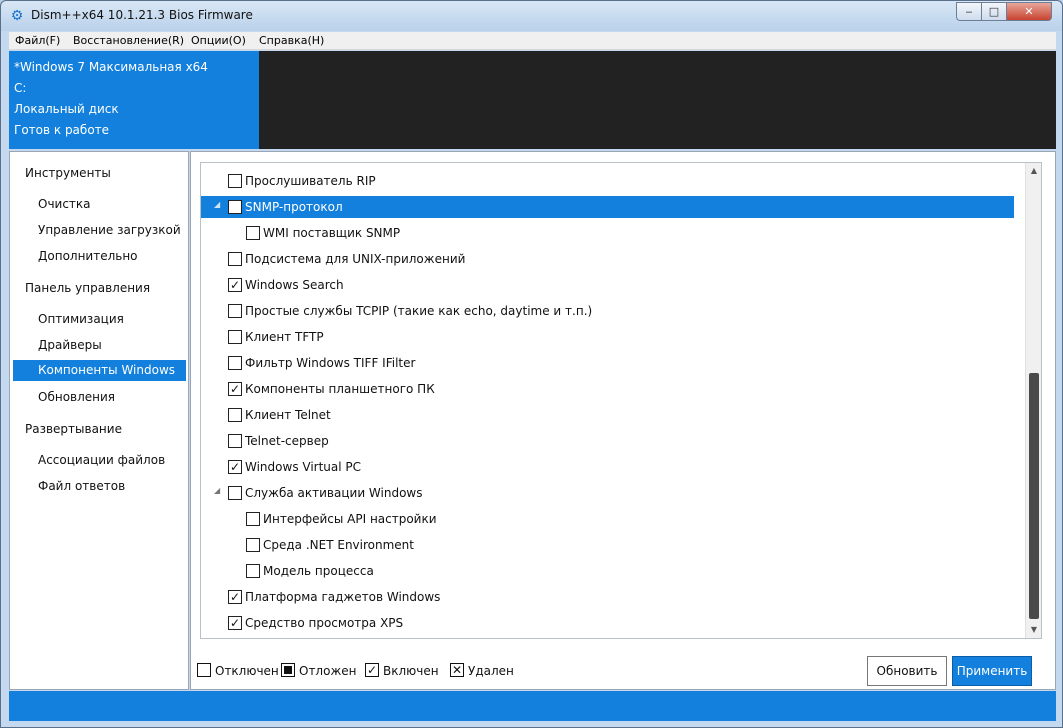  I want to click on scroll-down-arrow-icon: ▼, so click(1033, 630).